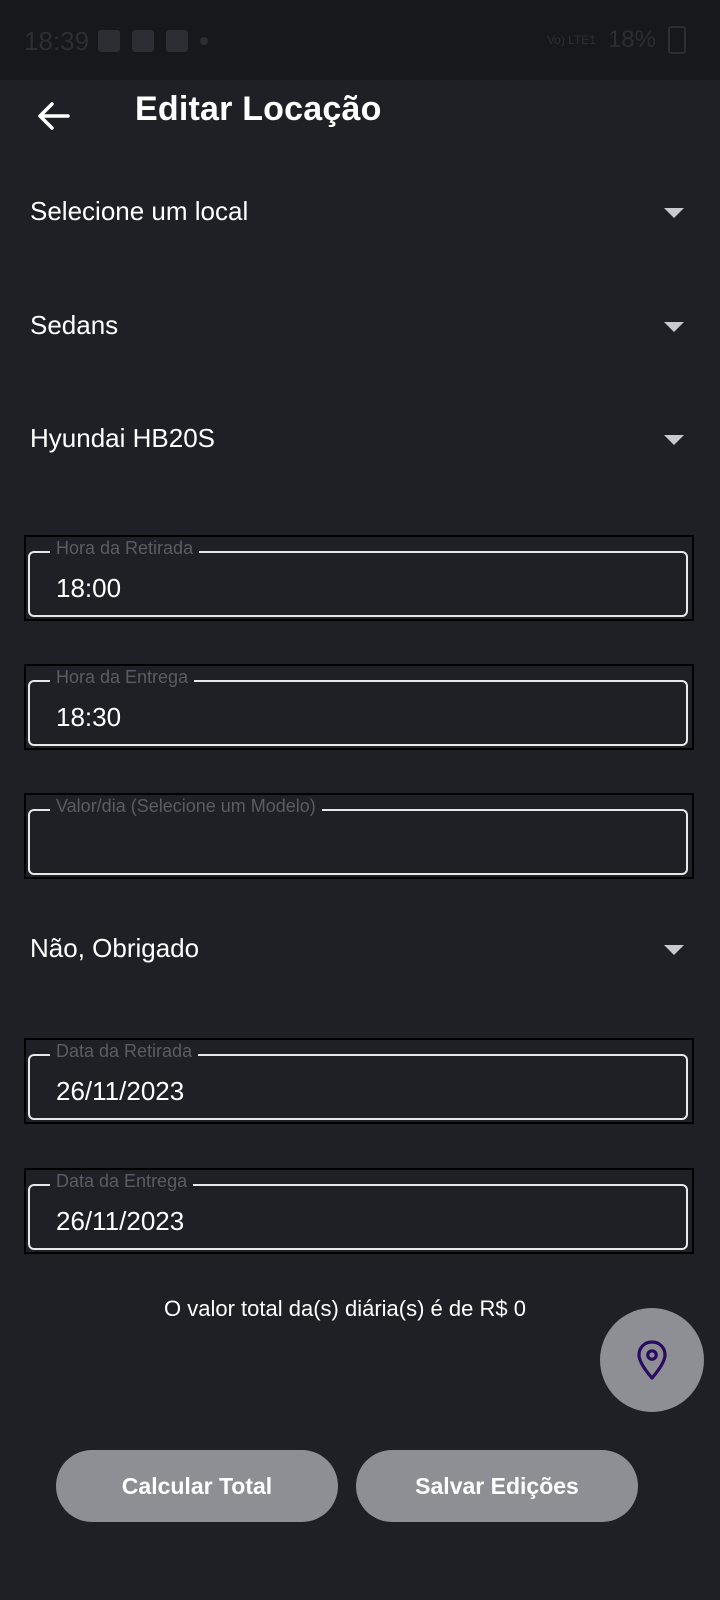  What do you see at coordinates (360, 40) in the screenshot?
I see `status-bar: 18:39 Vo) LTE1 18%` at bounding box center [360, 40].